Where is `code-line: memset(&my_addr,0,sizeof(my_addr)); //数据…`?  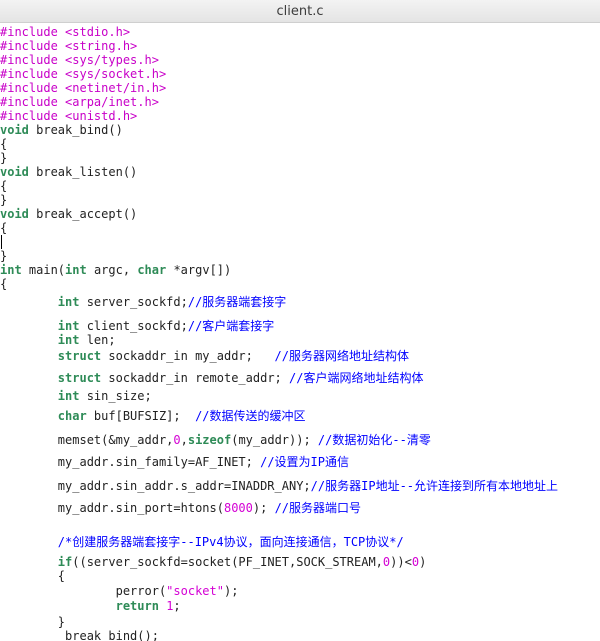 code-line: memset(&my_addr,0,sizeof(my_addr)); //数据… is located at coordinates (215, 440).